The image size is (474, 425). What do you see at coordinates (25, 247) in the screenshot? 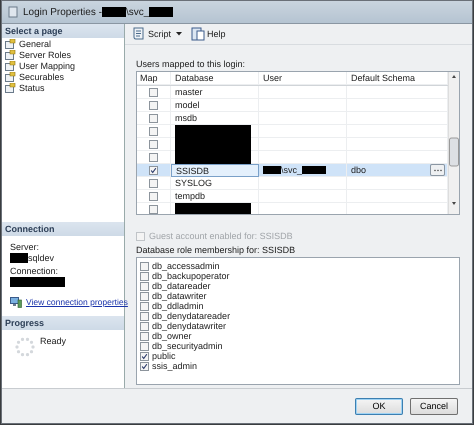
I see `field-label: Server:` at bounding box center [25, 247].